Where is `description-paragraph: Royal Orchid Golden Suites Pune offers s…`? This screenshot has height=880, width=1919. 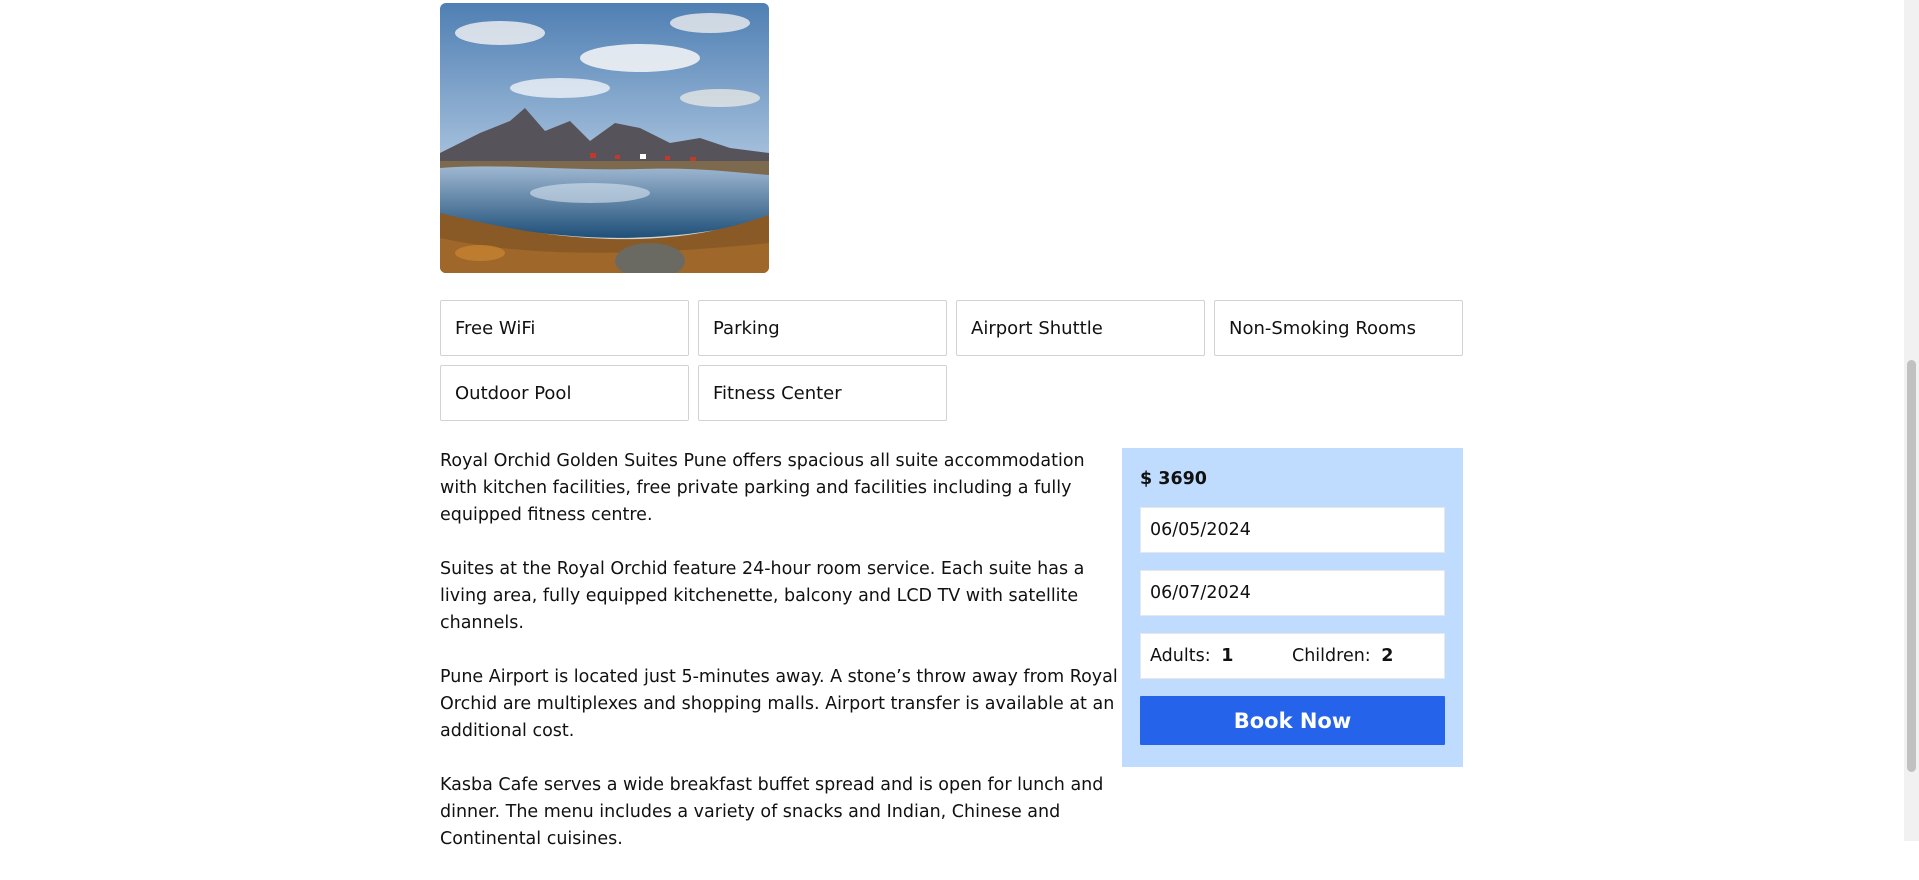 description-paragraph: Royal Orchid Golden Suites Pune offers s… is located at coordinates (762, 488).